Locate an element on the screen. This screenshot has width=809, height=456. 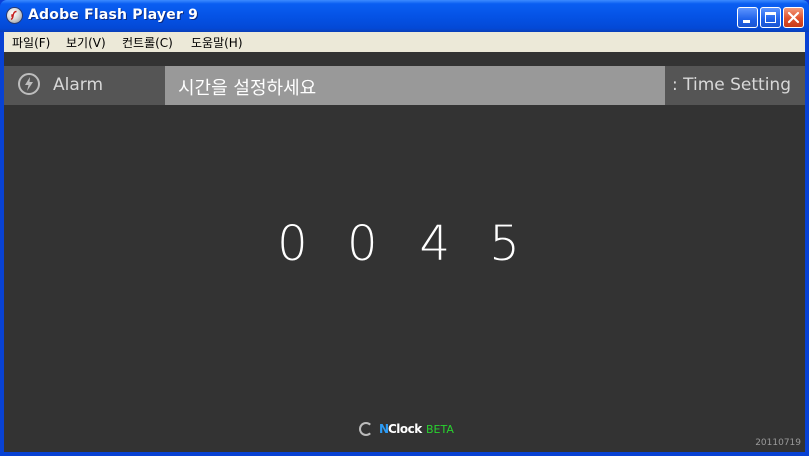
menu-help: 도움말(H) is located at coordinates (217, 42).